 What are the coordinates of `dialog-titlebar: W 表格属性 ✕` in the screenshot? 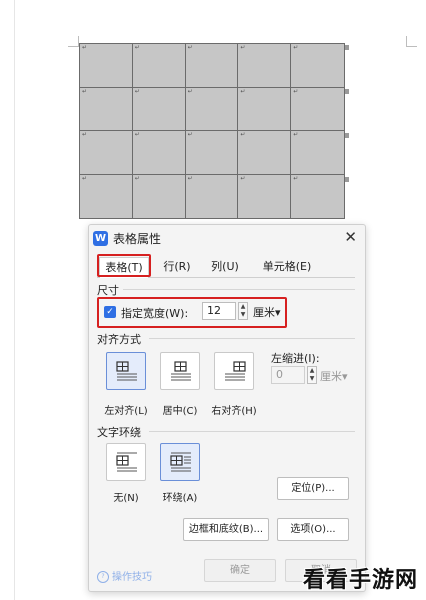 It's located at (227, 238).